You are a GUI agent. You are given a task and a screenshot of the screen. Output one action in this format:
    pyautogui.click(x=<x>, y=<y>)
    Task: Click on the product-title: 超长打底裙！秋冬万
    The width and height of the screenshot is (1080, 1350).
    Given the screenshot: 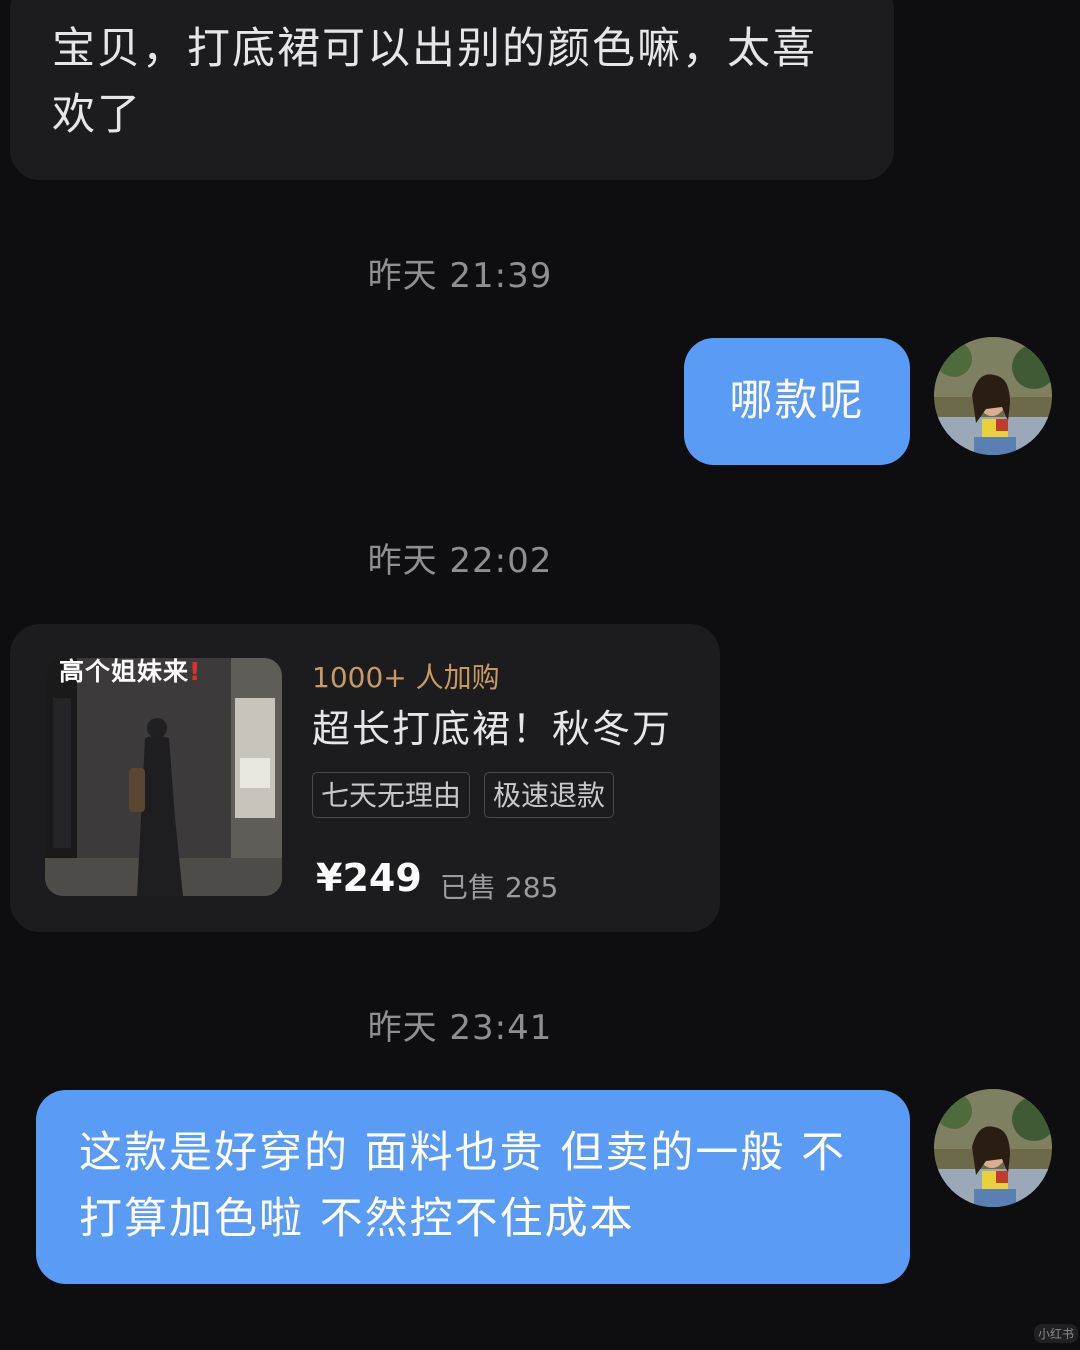 What is the action you would take?
    pyautogui.click(x=492, y=725)
    